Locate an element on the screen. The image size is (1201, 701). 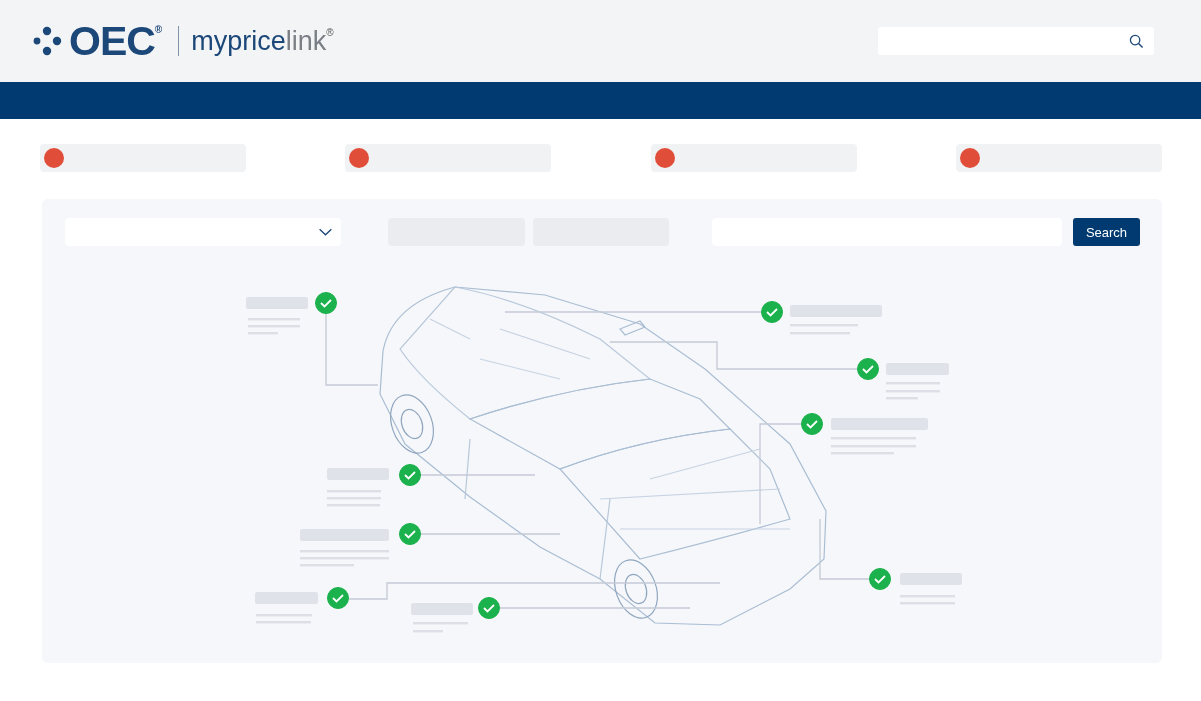
dots-logo-icon is located at coordinates (47, 41).